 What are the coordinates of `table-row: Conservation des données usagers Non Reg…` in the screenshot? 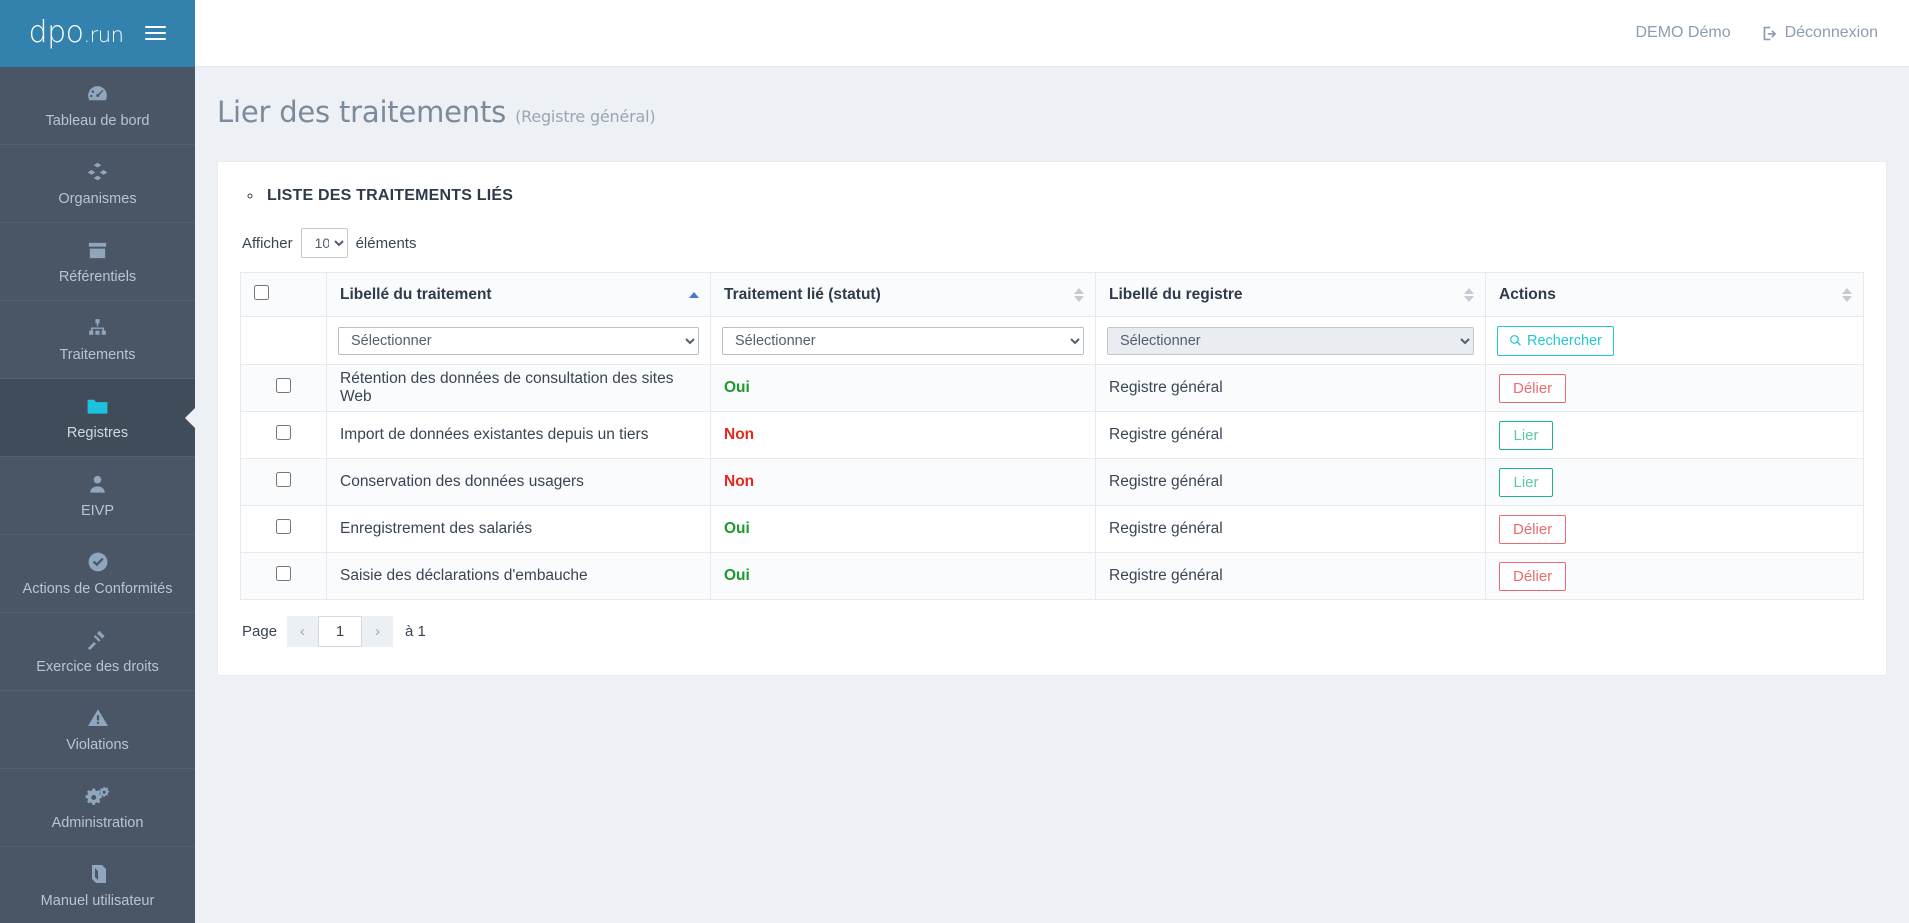 It's located at (1052, 482).